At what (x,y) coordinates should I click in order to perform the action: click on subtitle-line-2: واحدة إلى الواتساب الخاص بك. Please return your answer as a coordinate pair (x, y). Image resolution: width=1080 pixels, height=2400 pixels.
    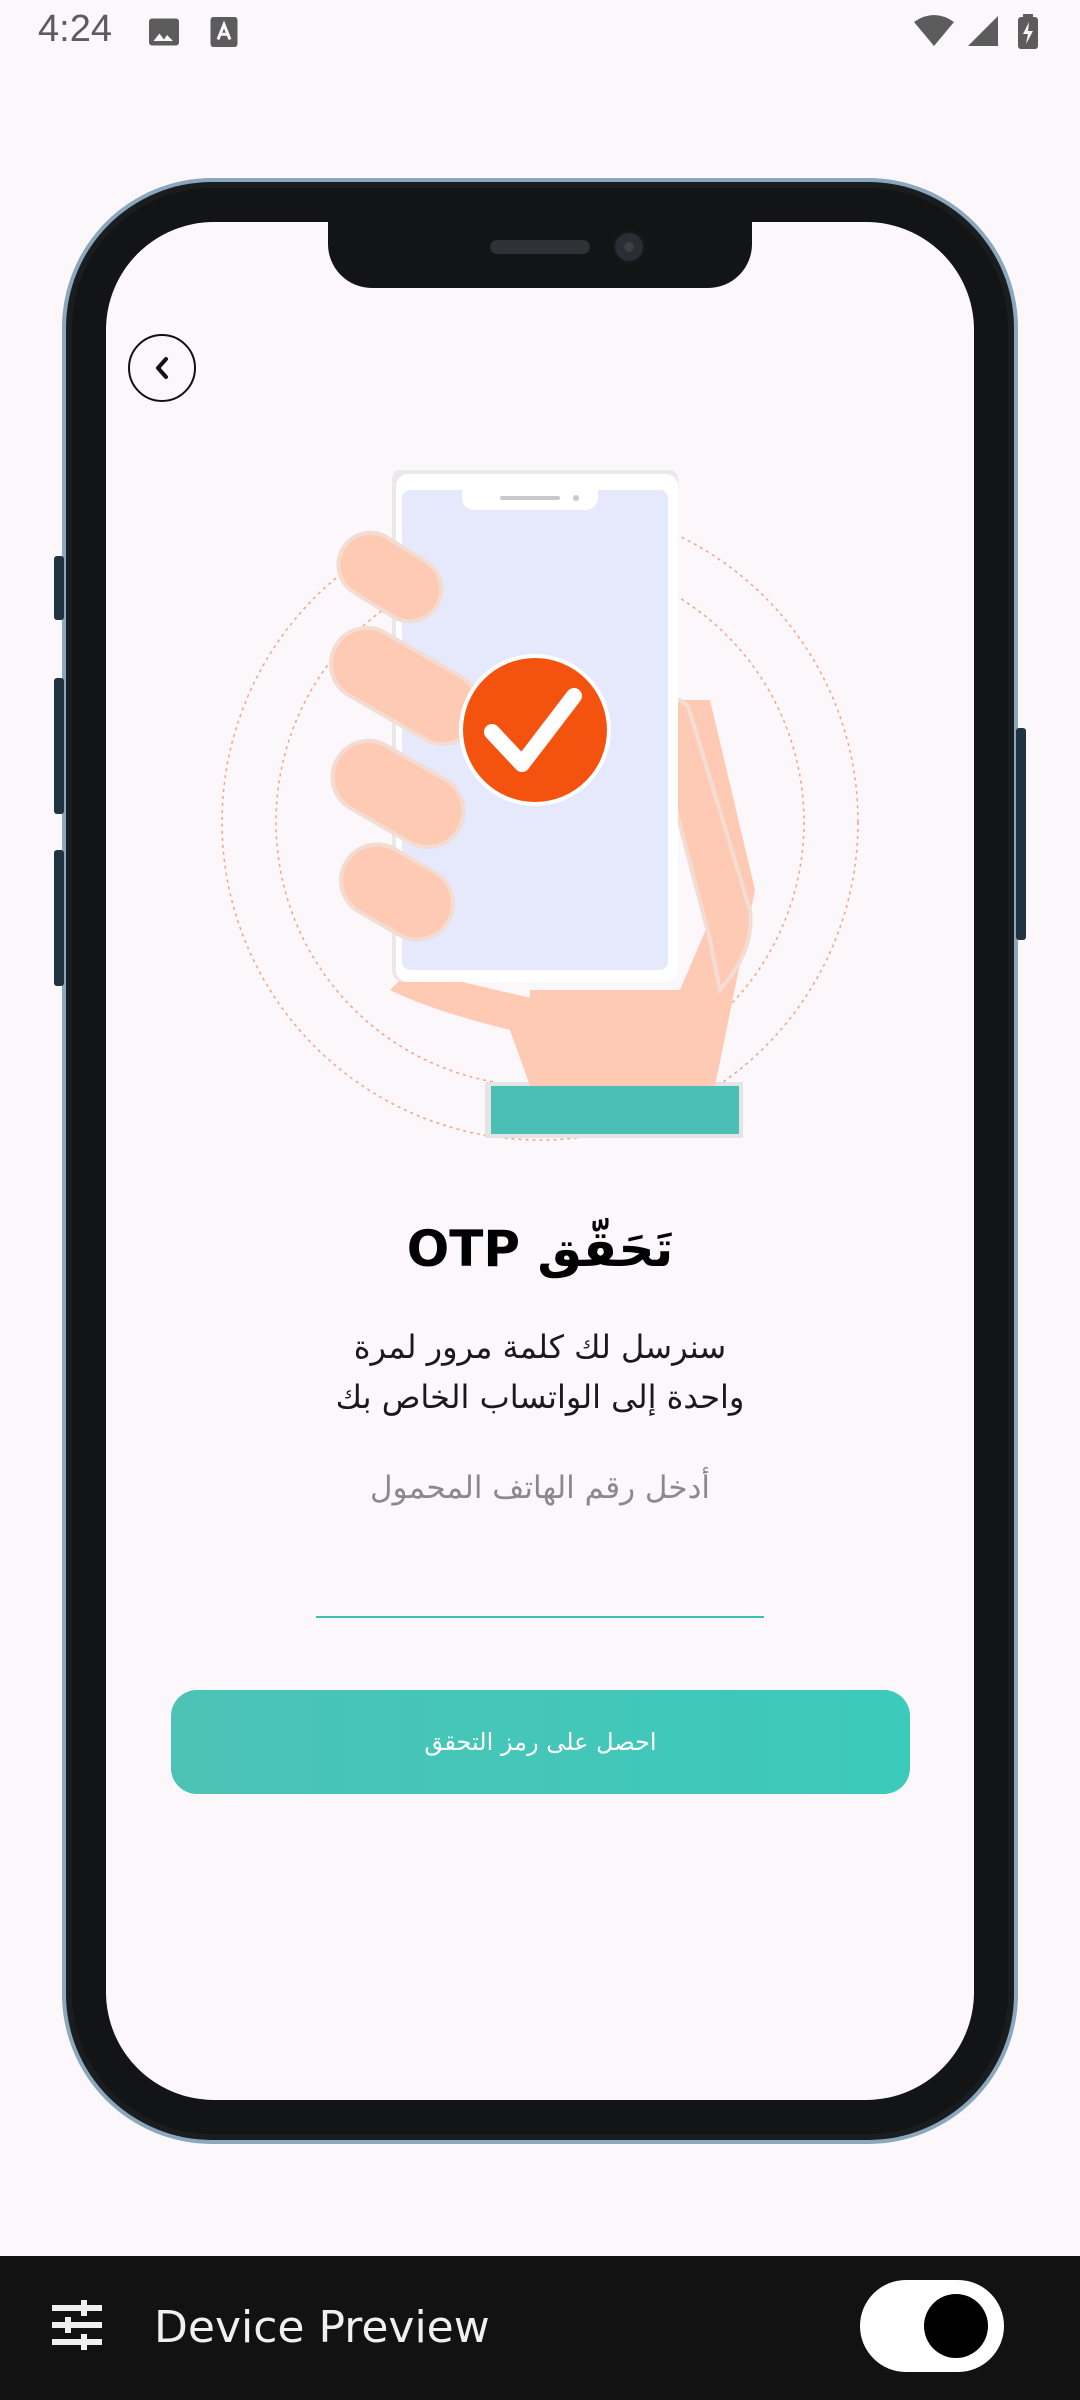
    Looking at the image, I should click on (540, 1397).